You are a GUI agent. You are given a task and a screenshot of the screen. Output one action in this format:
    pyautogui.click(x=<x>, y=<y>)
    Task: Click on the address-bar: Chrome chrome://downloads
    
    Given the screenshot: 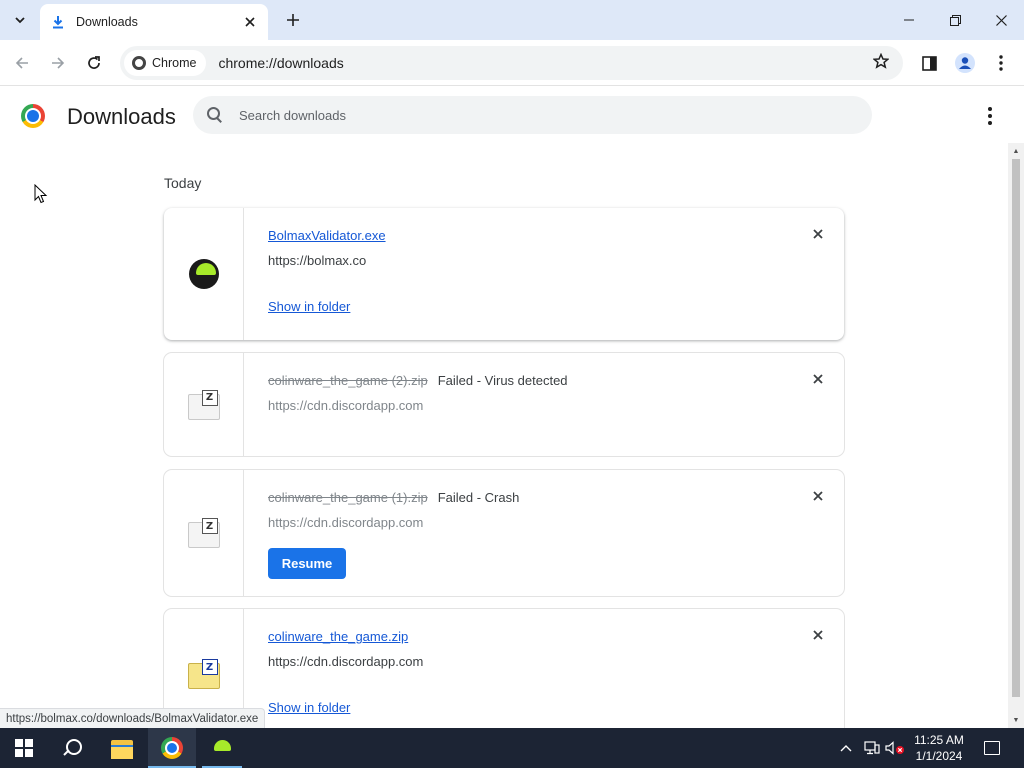 What is the action you would take?
    pyautogui.click(x=511, y=63)
    